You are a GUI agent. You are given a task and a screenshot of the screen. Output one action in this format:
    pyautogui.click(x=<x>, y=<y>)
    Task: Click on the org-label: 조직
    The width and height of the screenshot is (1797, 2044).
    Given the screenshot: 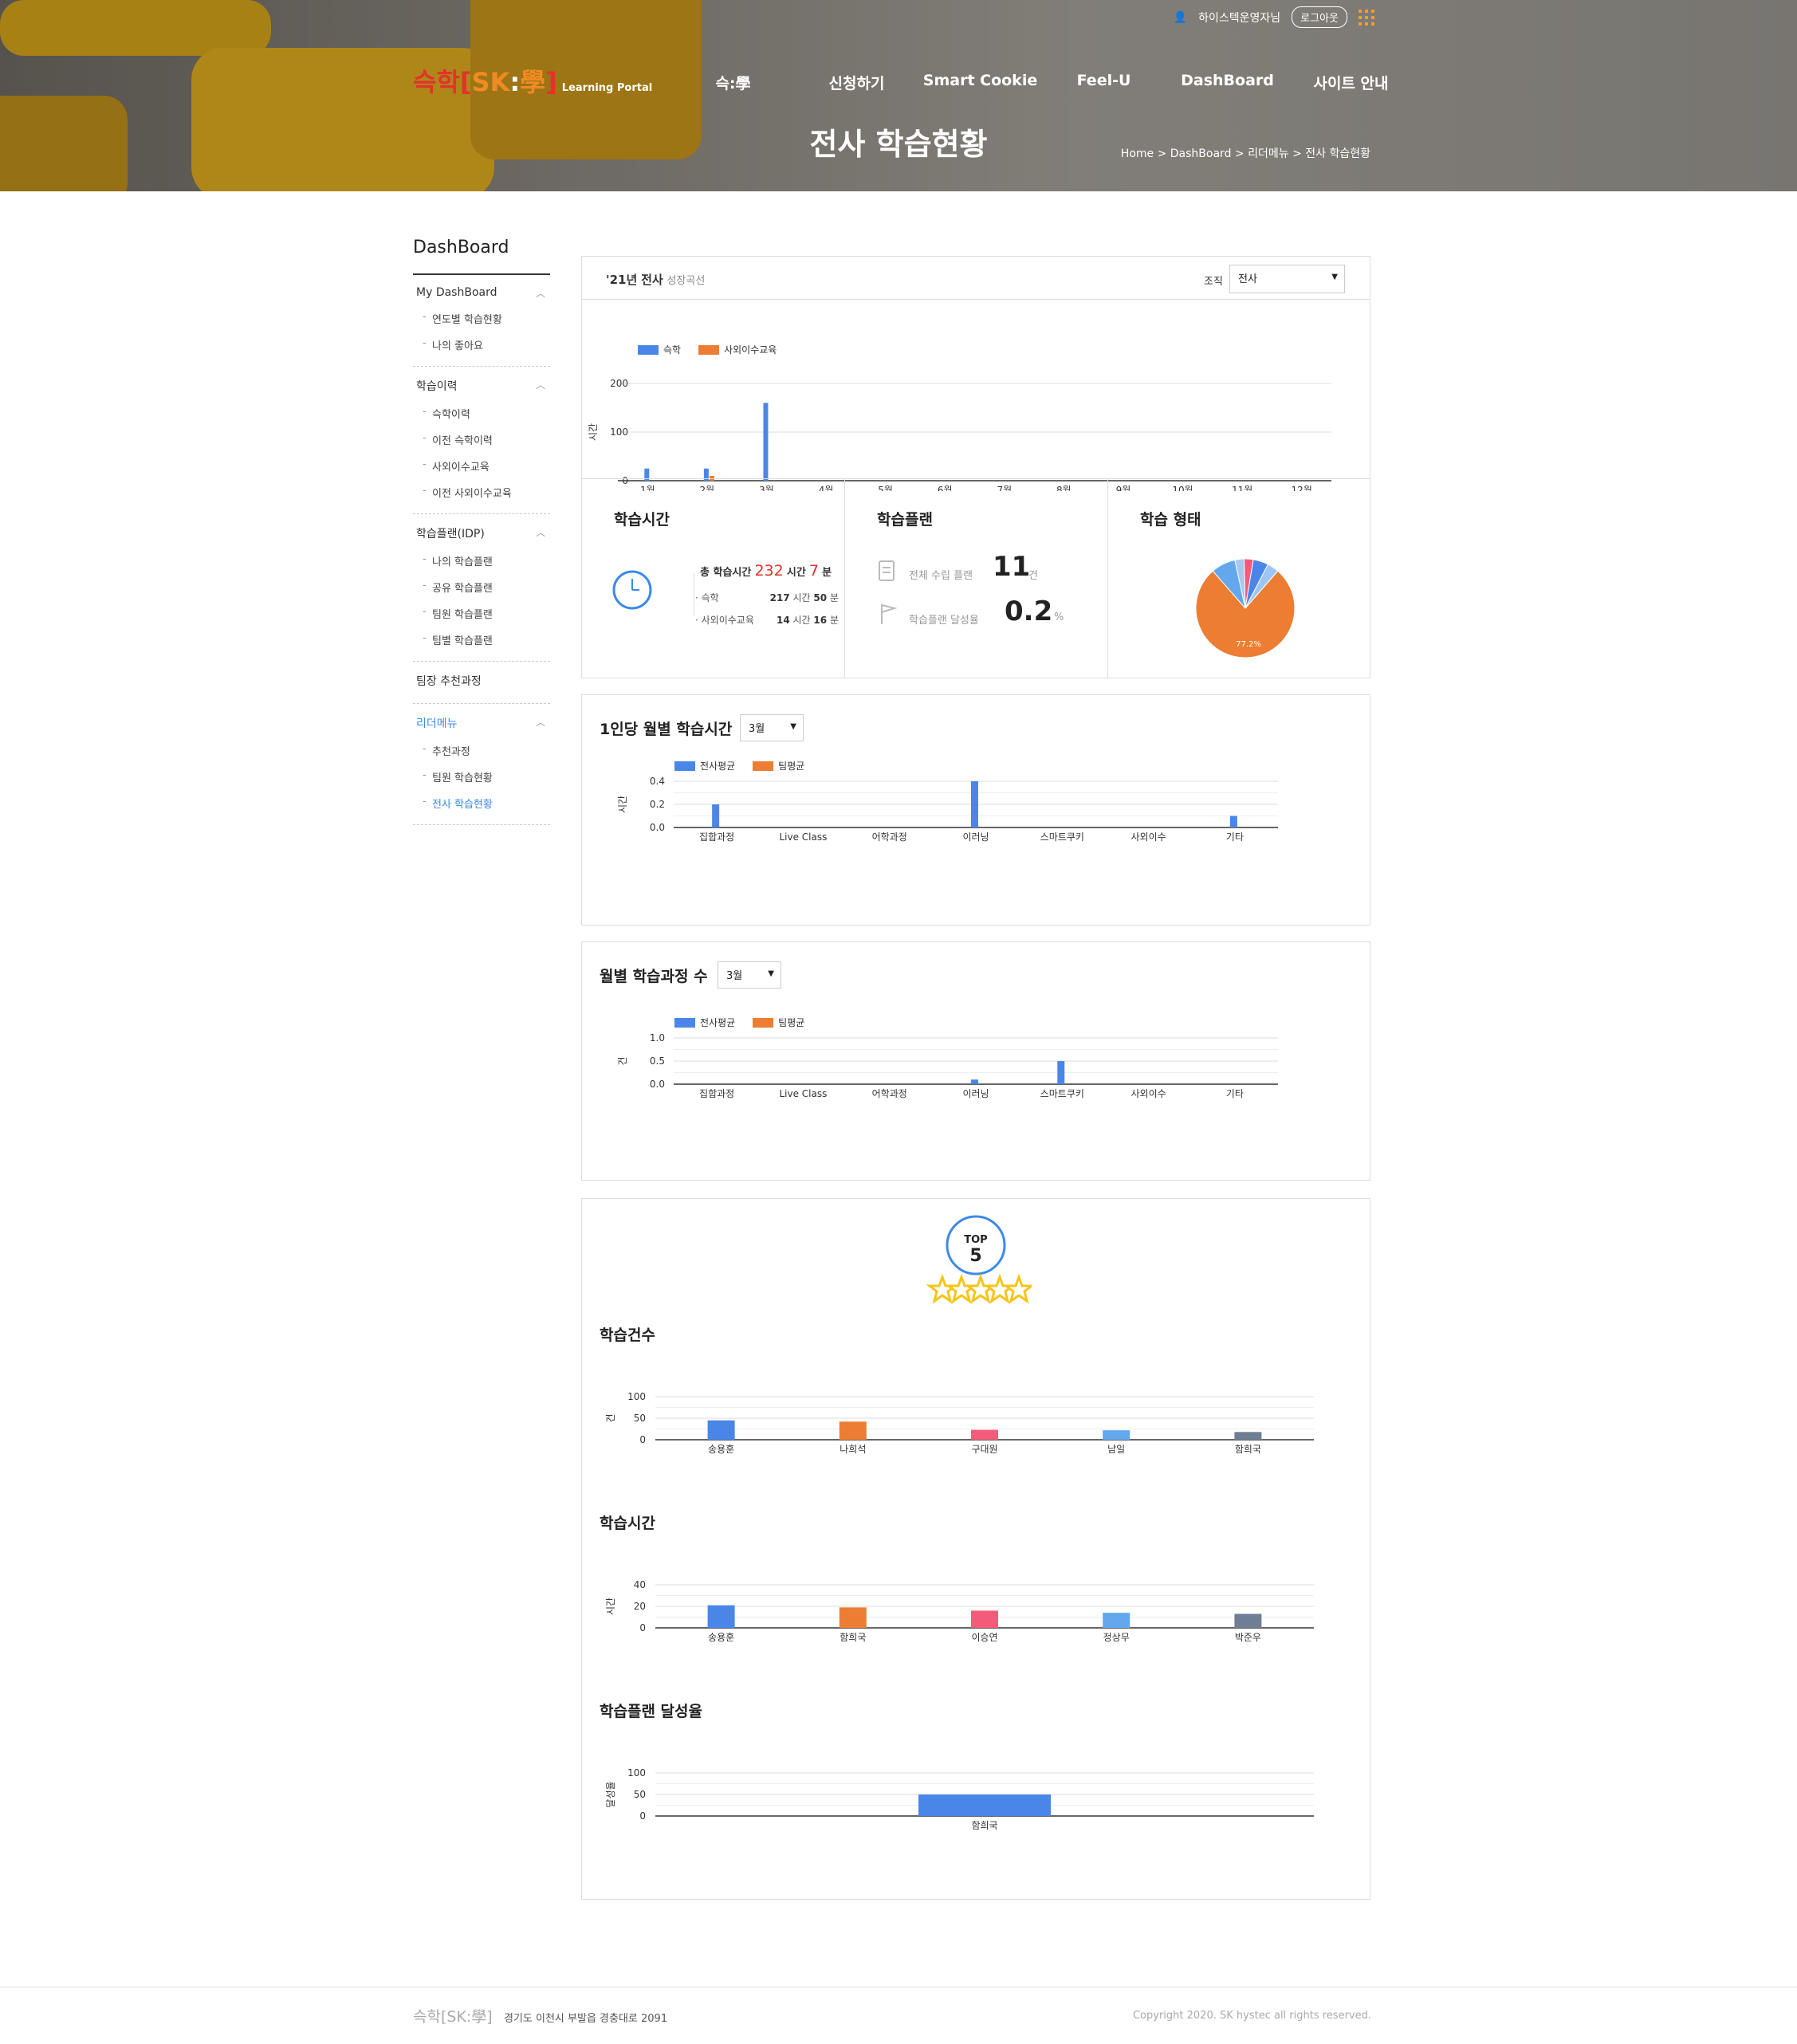 What is the action you would take?
    pyautogui.click(x=1213, y=282)
    